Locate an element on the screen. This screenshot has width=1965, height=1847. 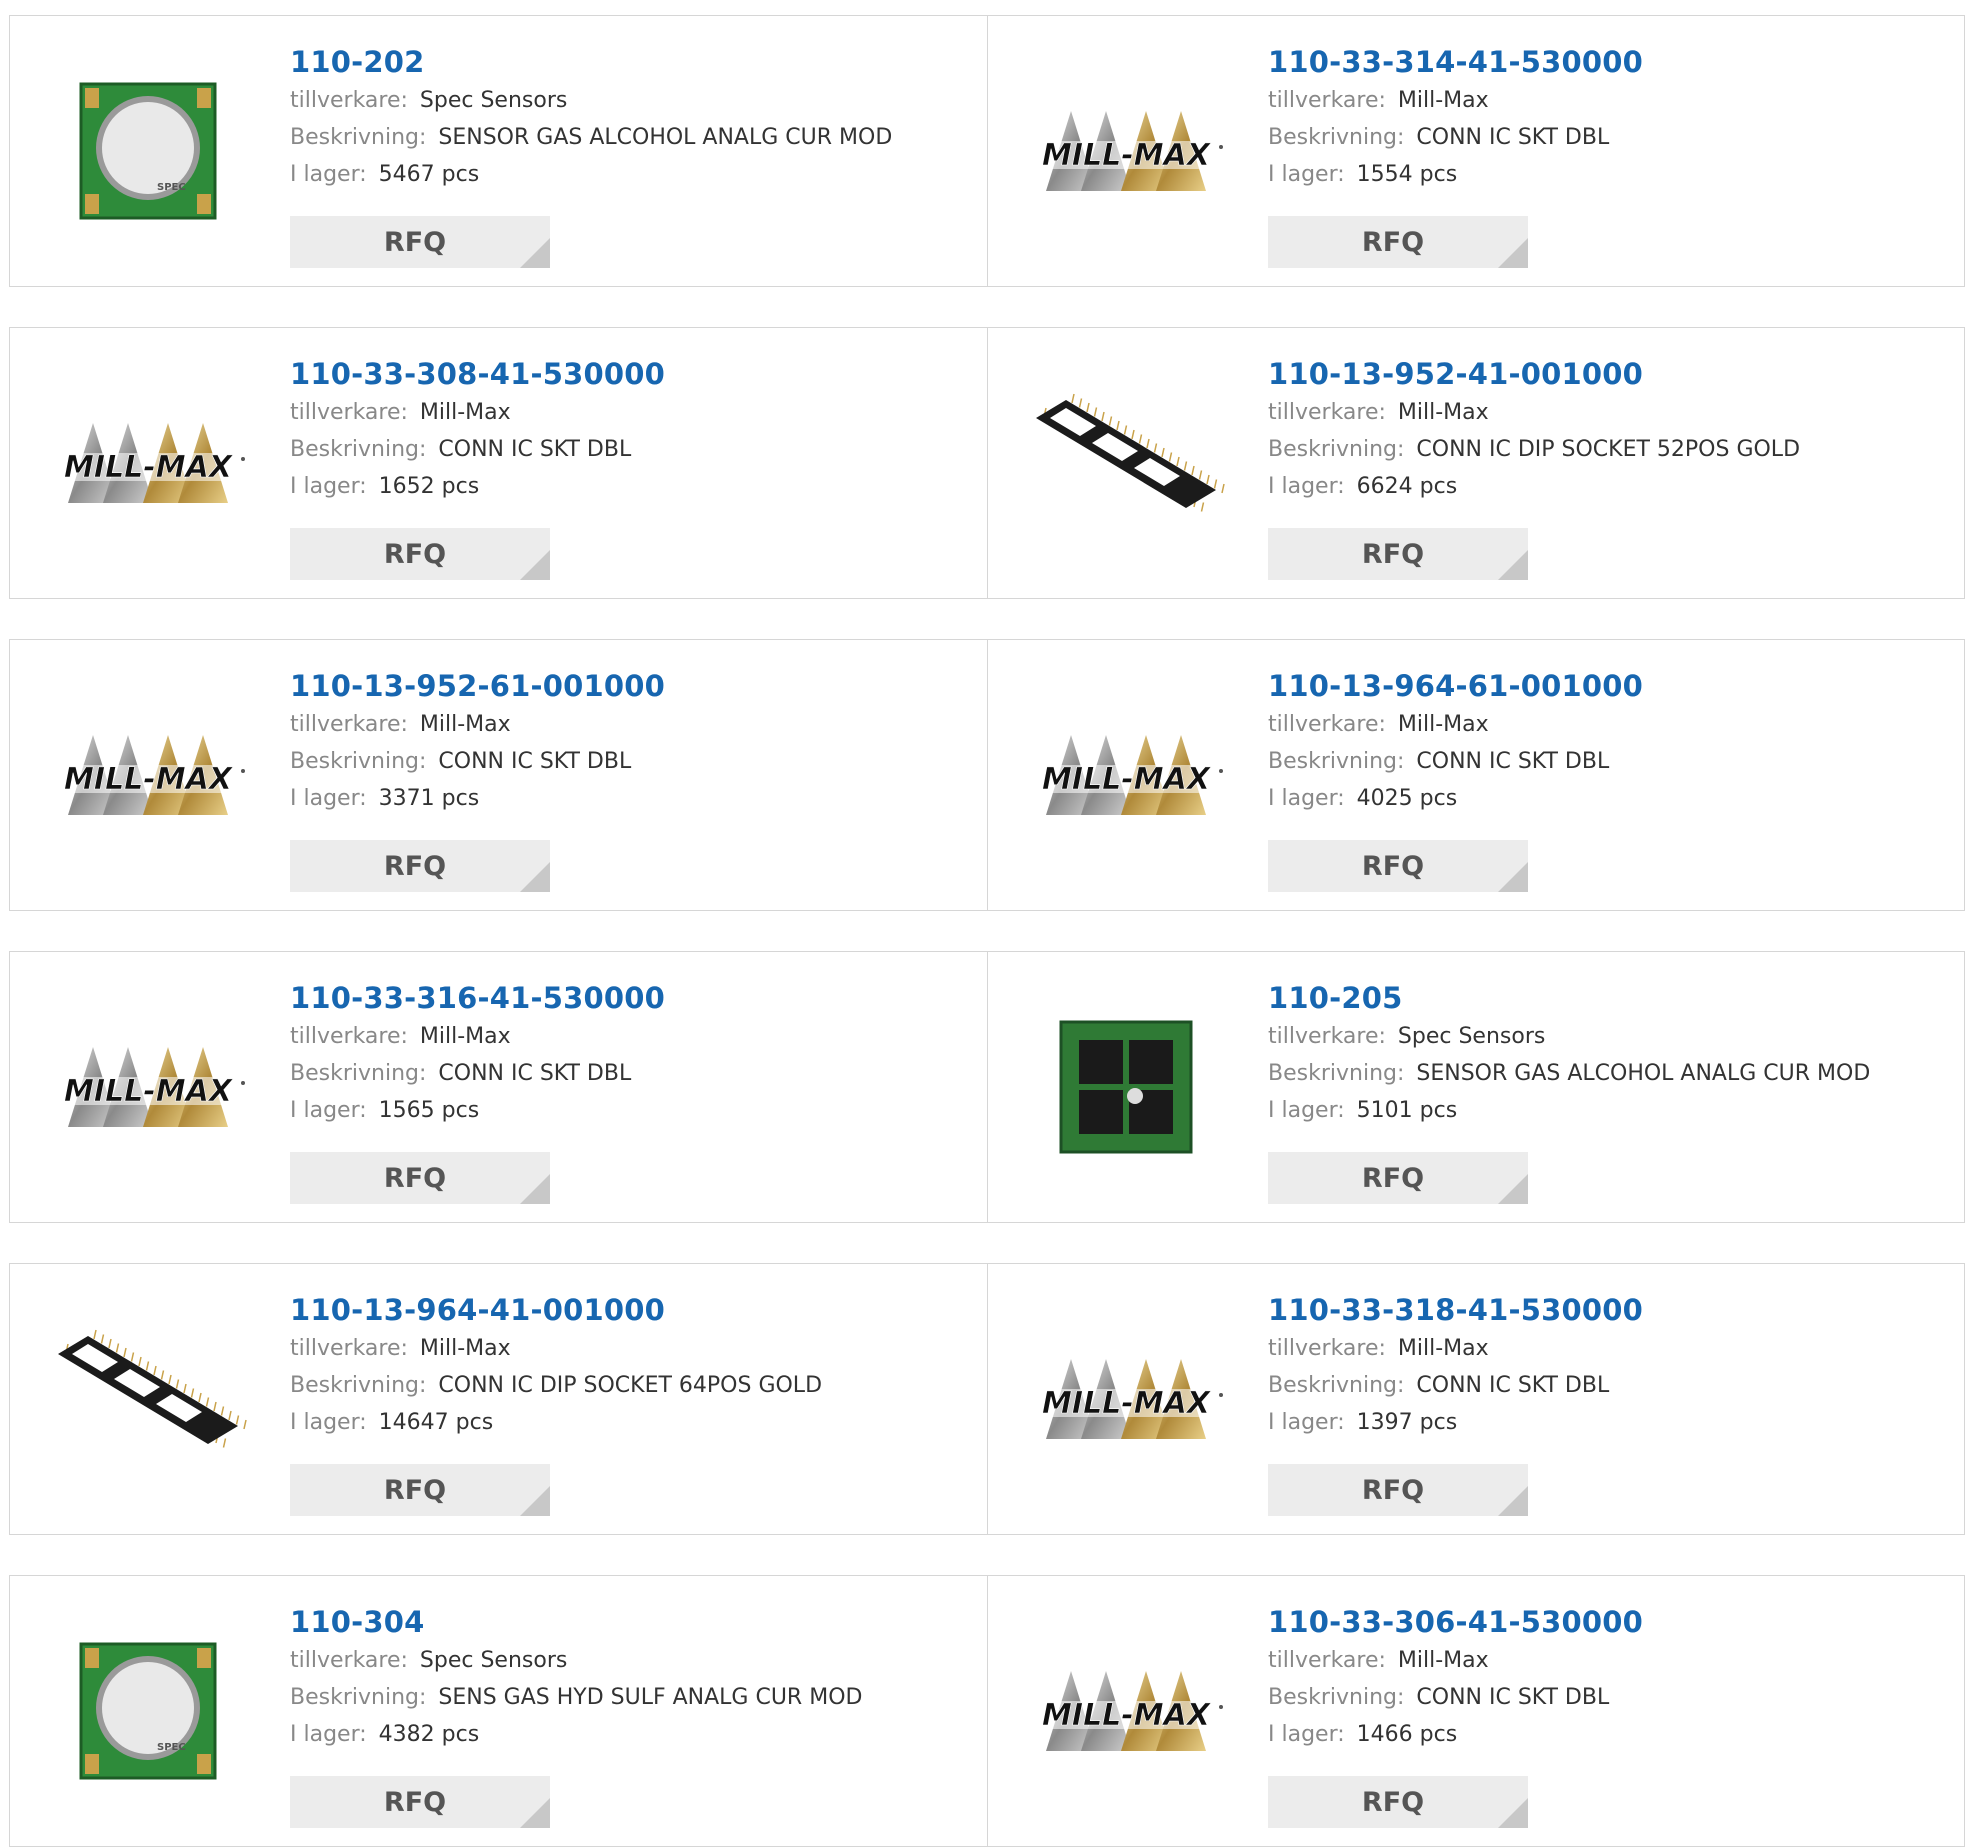
stock-line: I lager: 1565 pcs is located at coordinates (477, 1110).